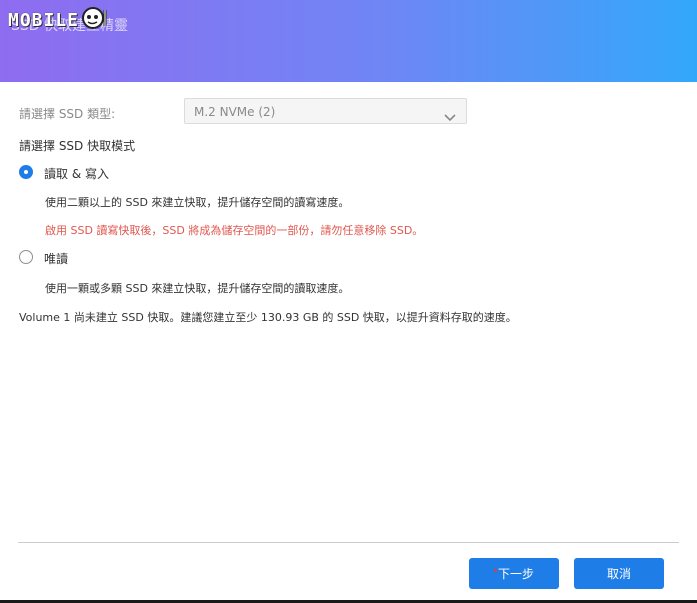 This screenshot has width=697, height=603. Describe the element at coordinates (235, 112) in the screenshot. I see `ssd-type-value: M.2 NVMe (2)` at that location.